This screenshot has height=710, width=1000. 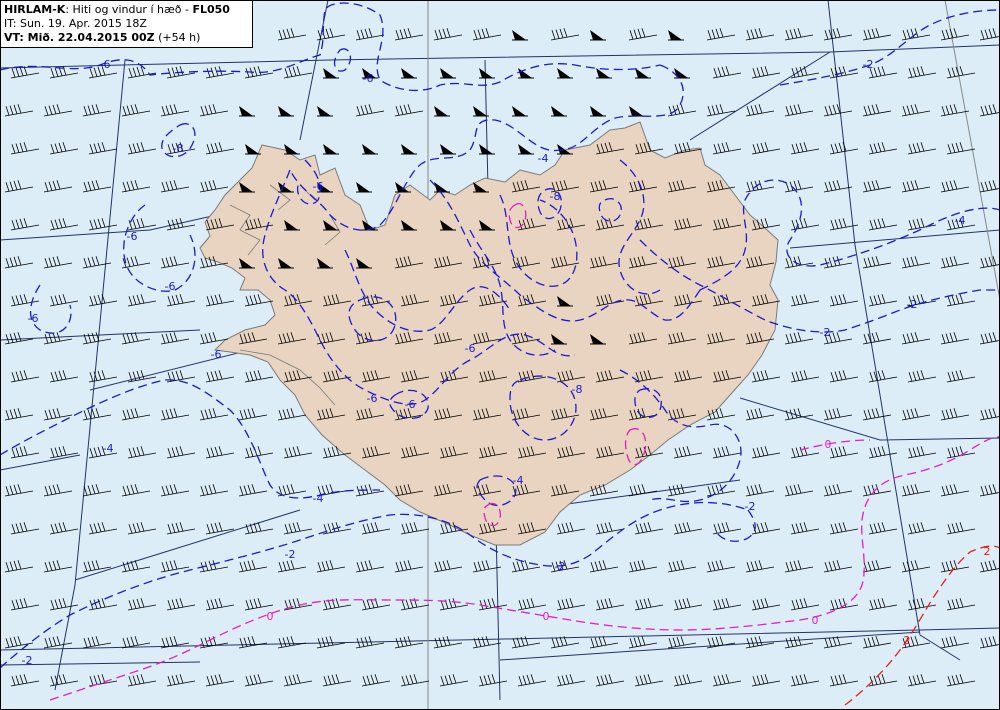 I want to click on model-name: HIRLAM-K, so click(x=35, y=9).